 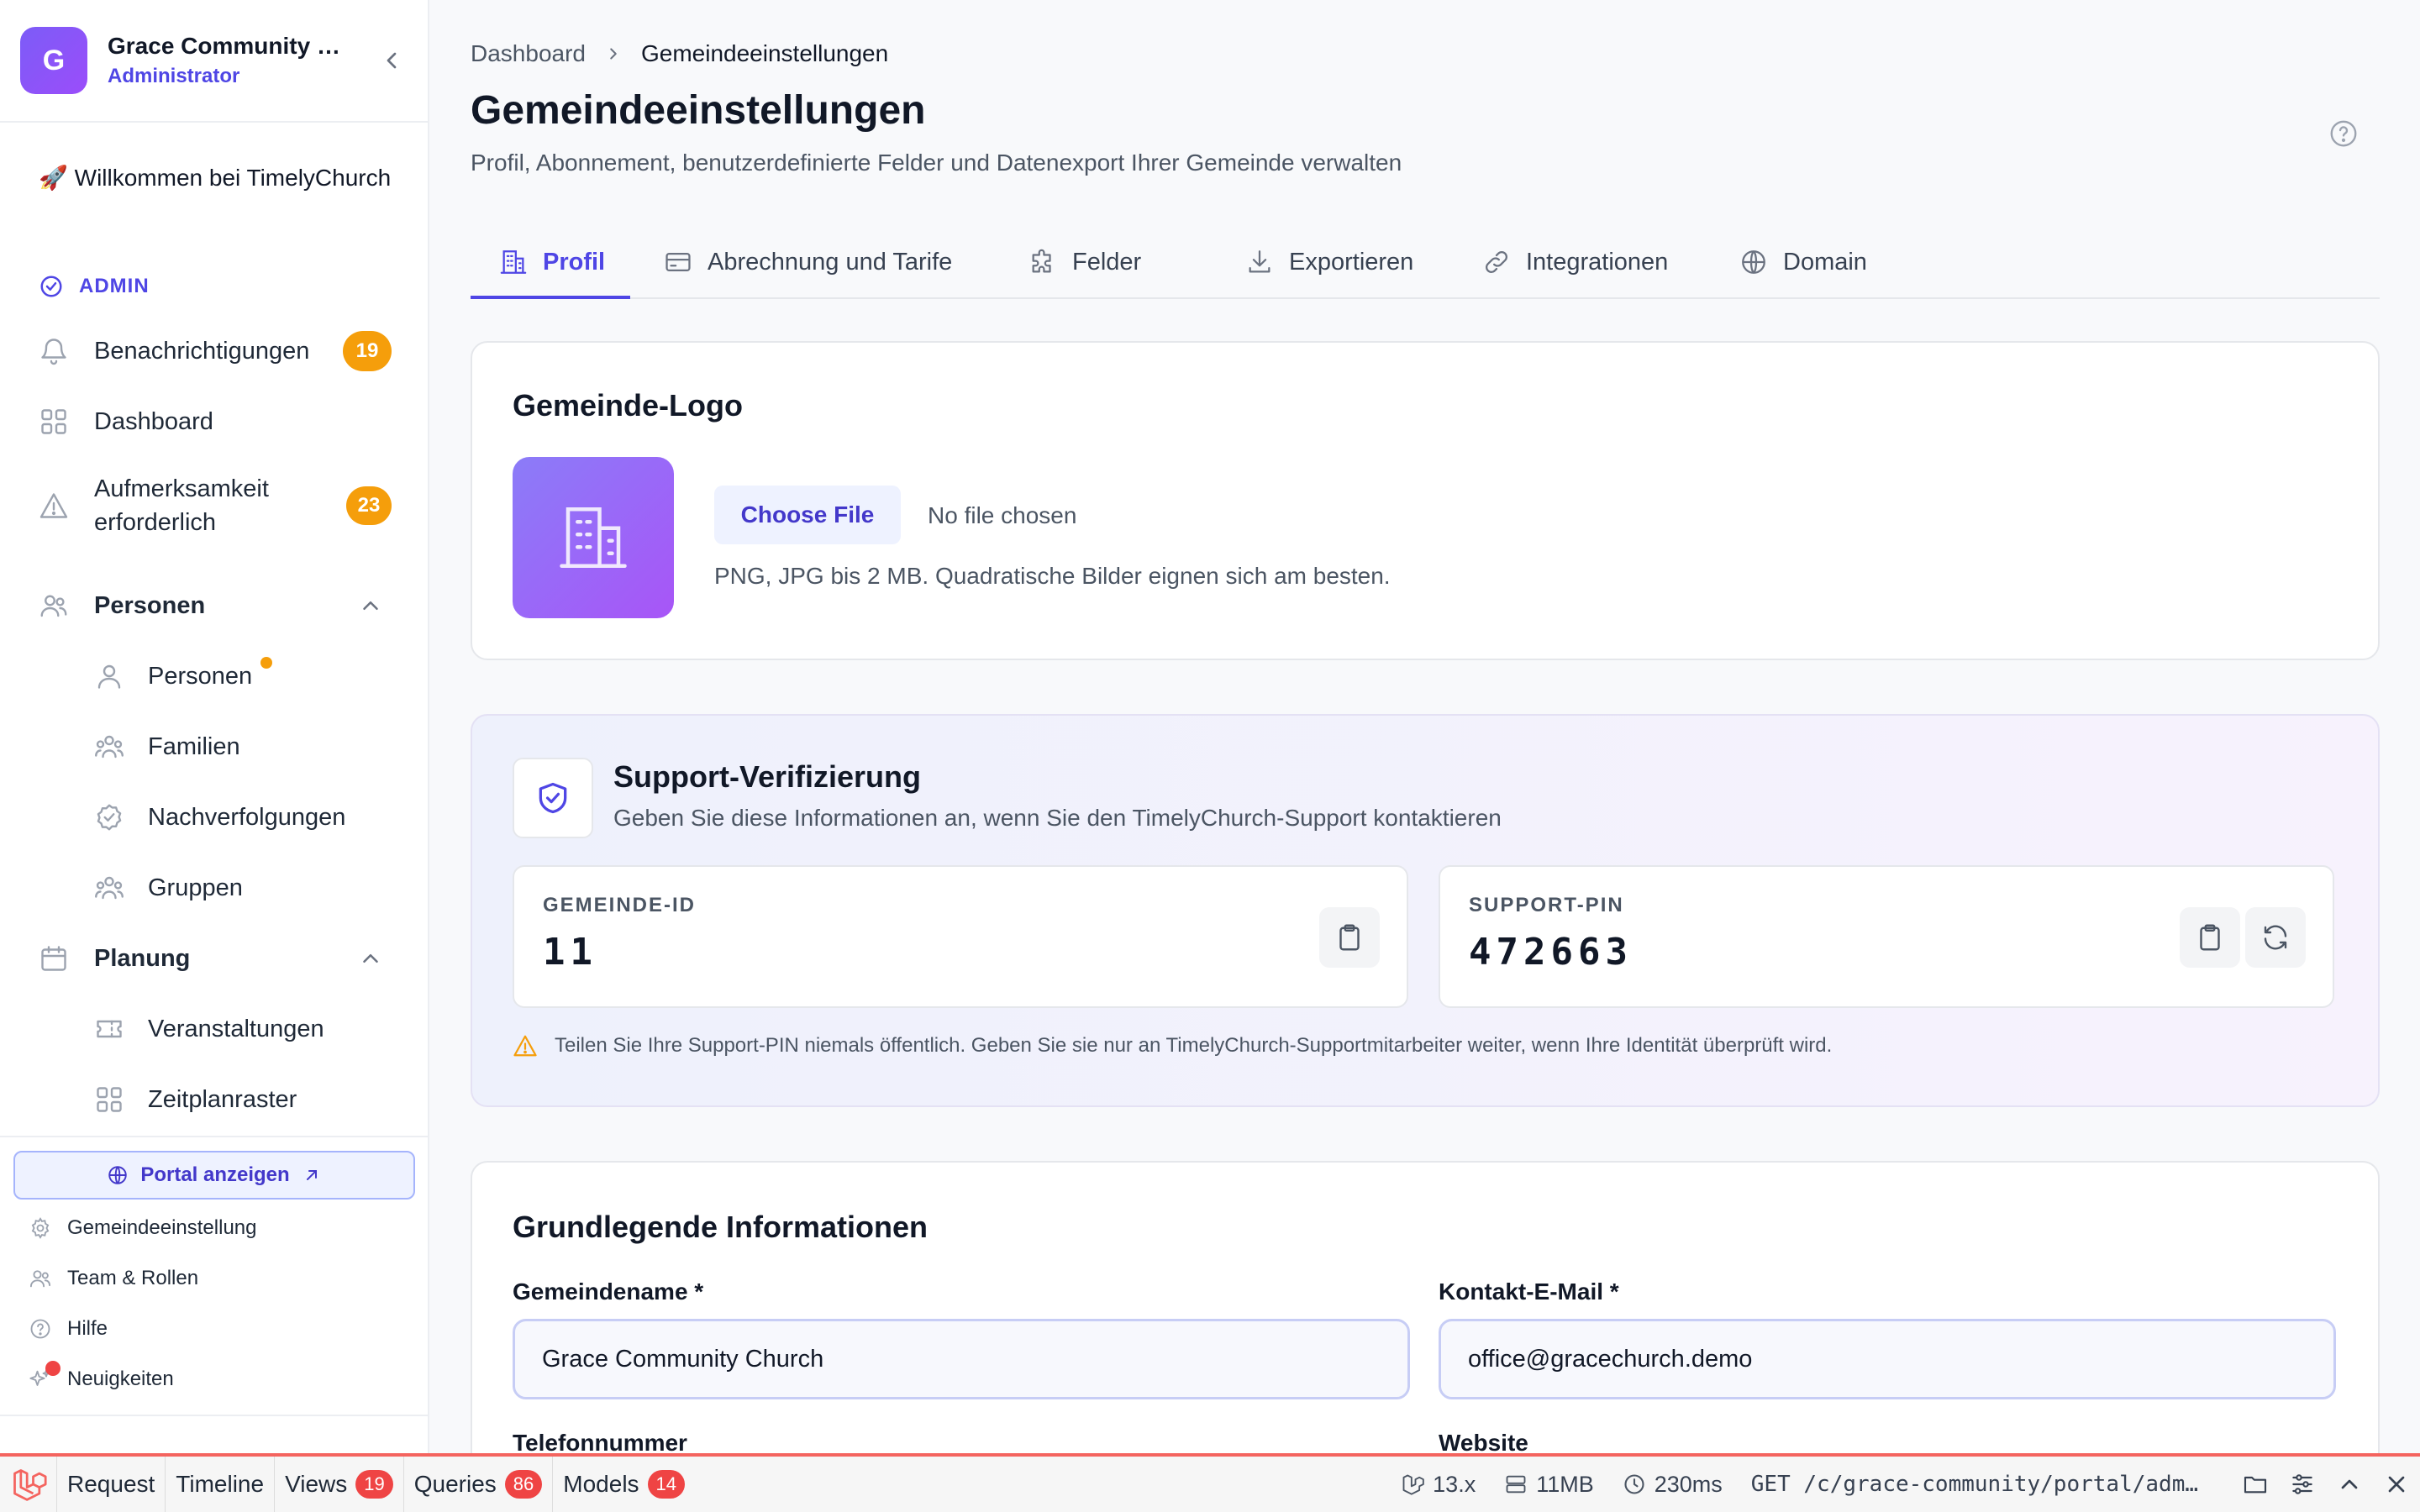 I want to click on basic-info-title: Grundlegende Informationen, so click(x=721, y=1227).